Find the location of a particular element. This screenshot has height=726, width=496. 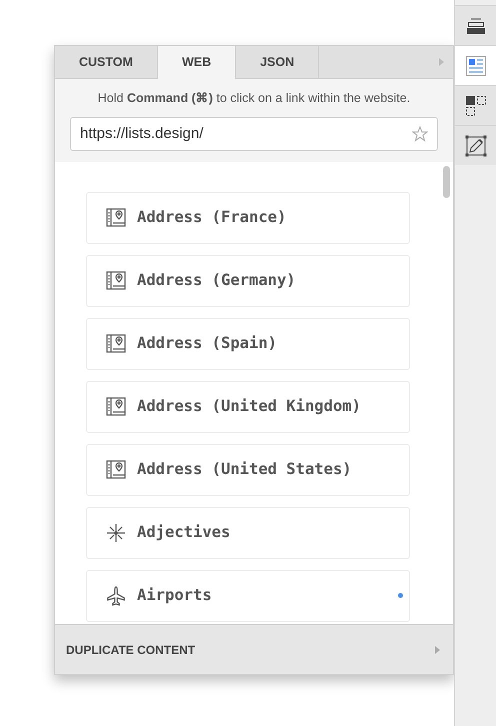

footer-bar: DUPLICATE CONTENT is located at coordinates (254, 649).